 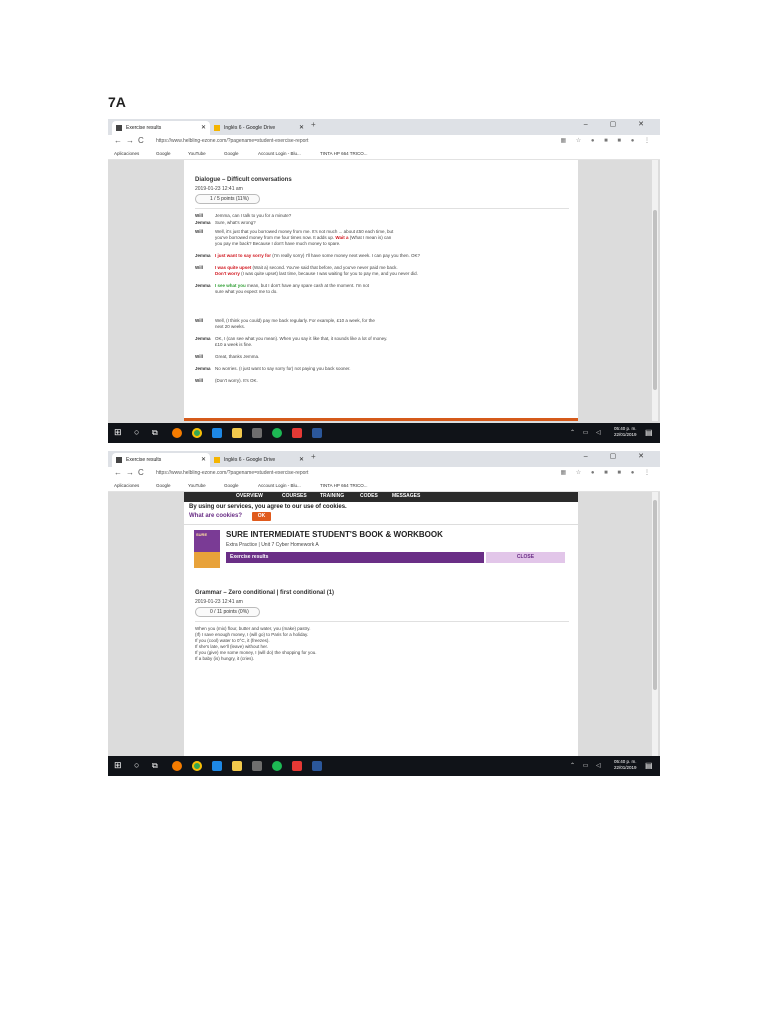 I want to click on book-cover-art, so click(x=207, y=560).